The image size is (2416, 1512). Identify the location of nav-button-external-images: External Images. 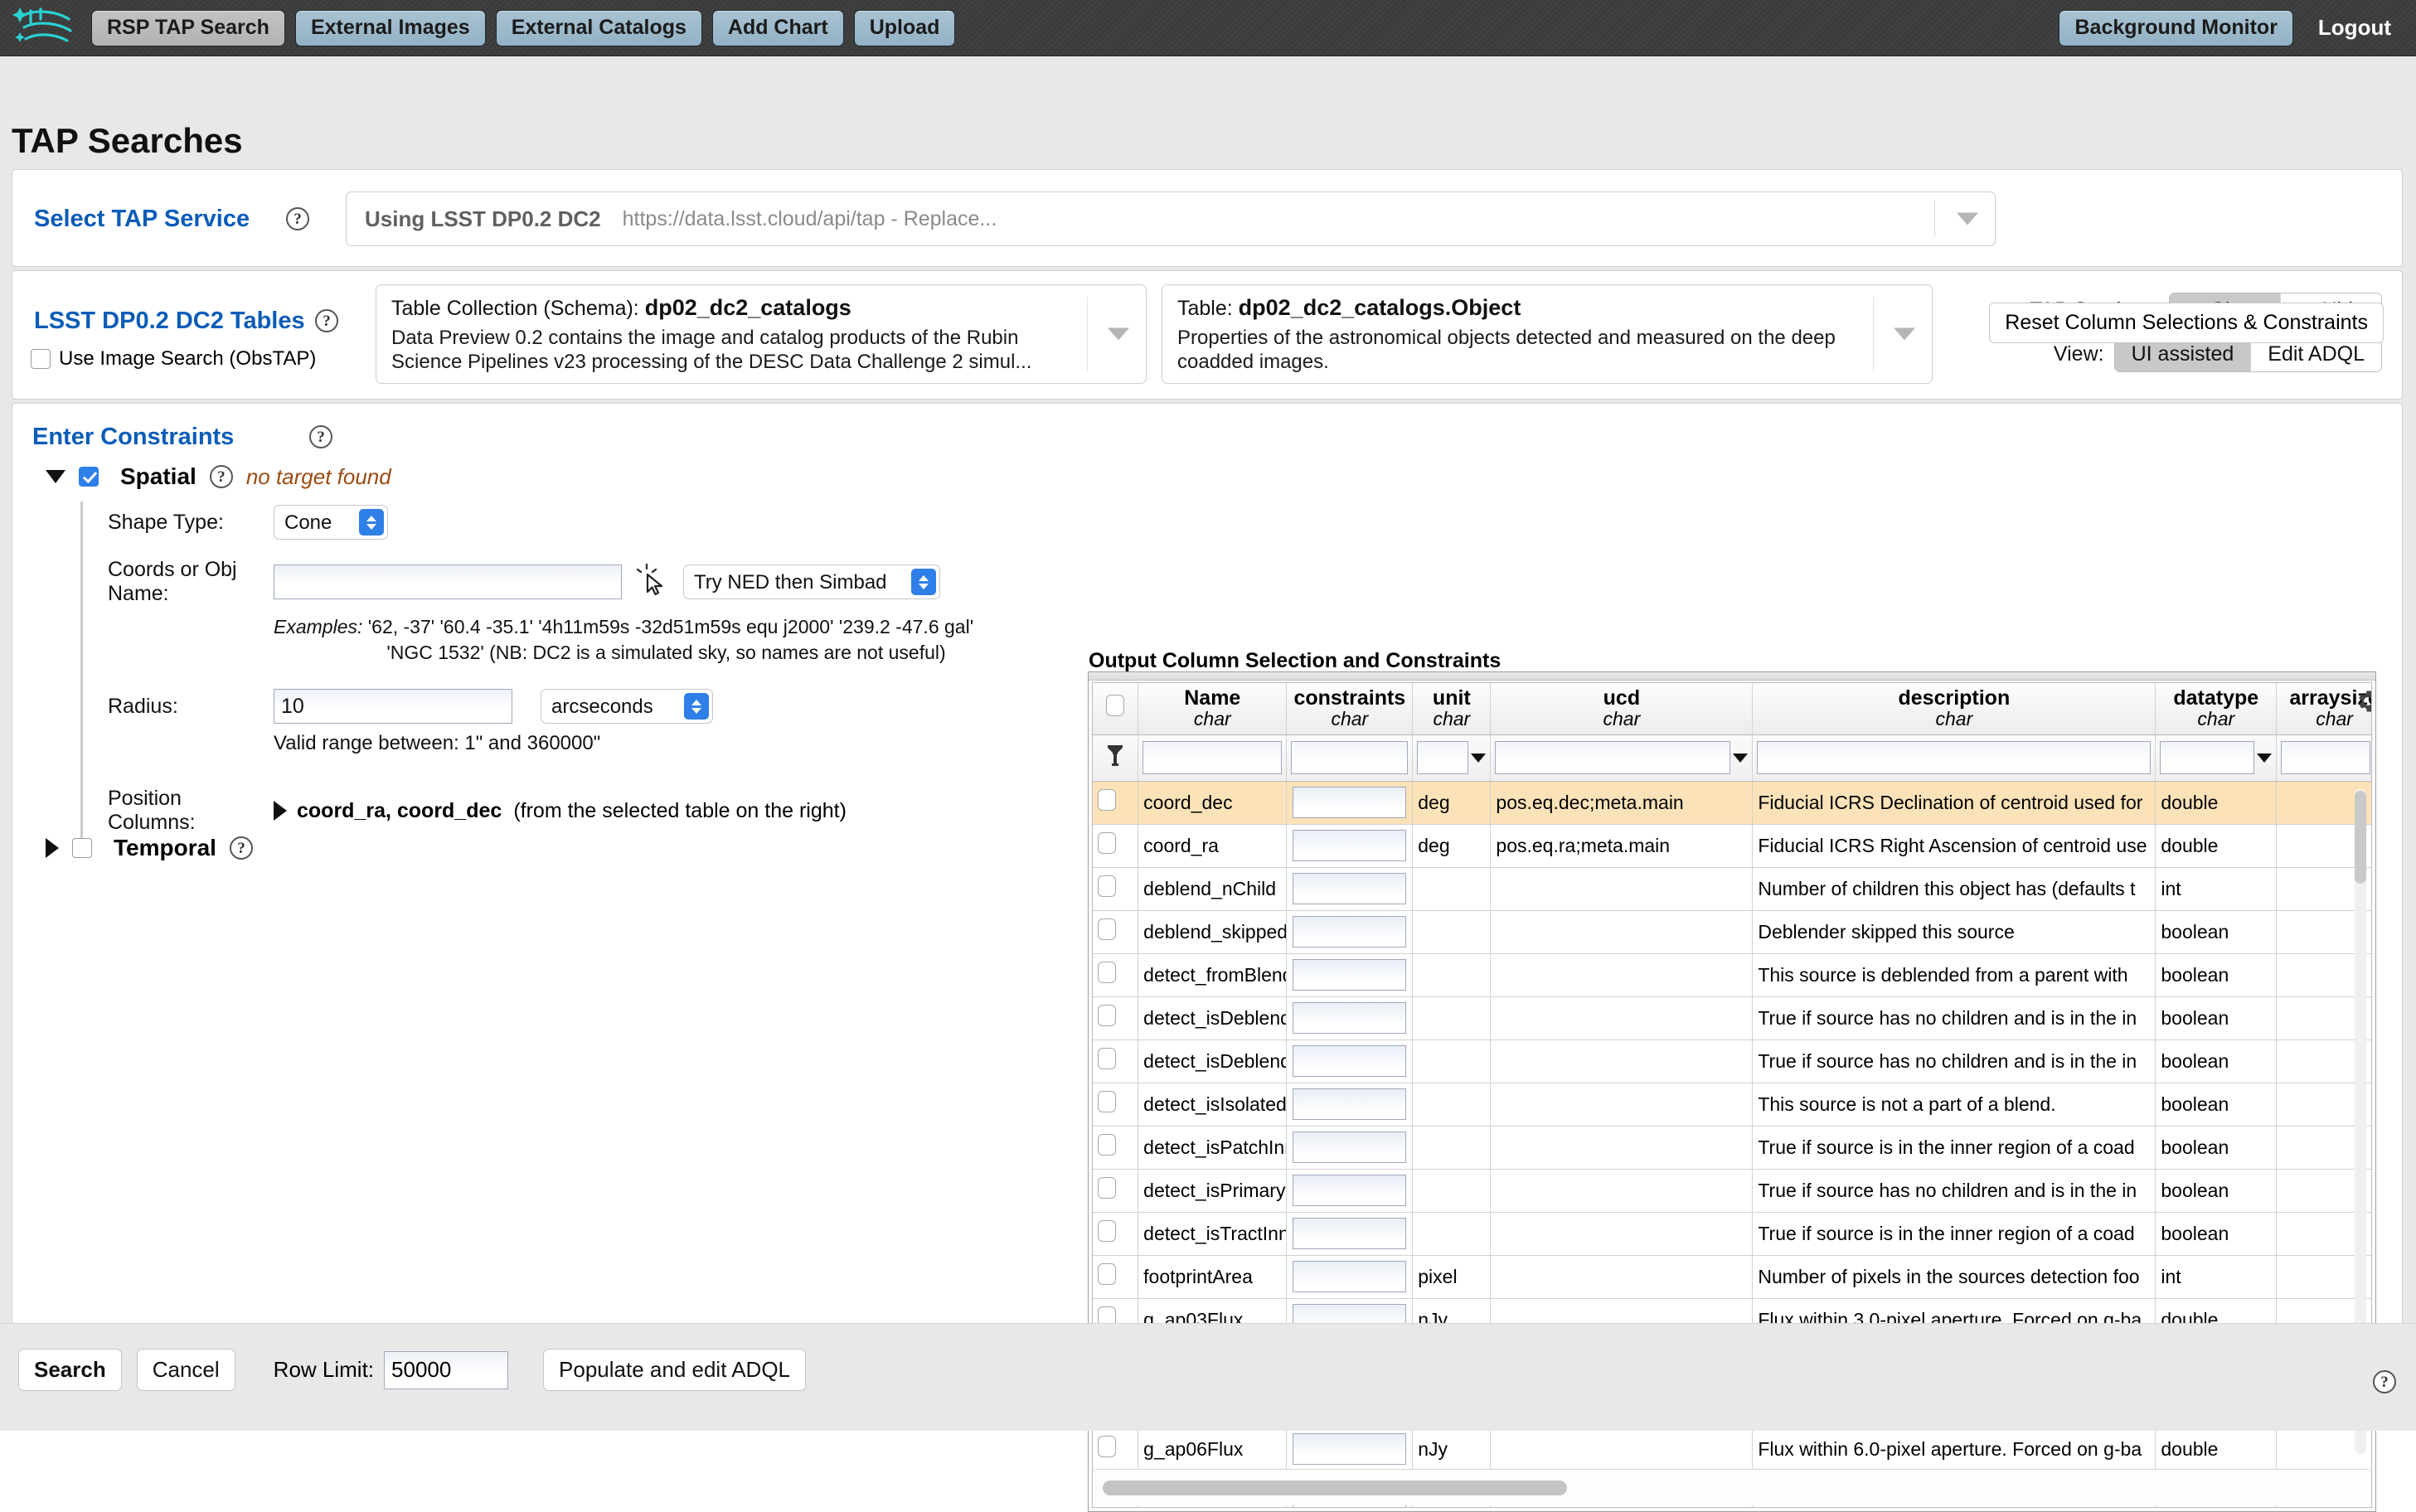
(390, 27).